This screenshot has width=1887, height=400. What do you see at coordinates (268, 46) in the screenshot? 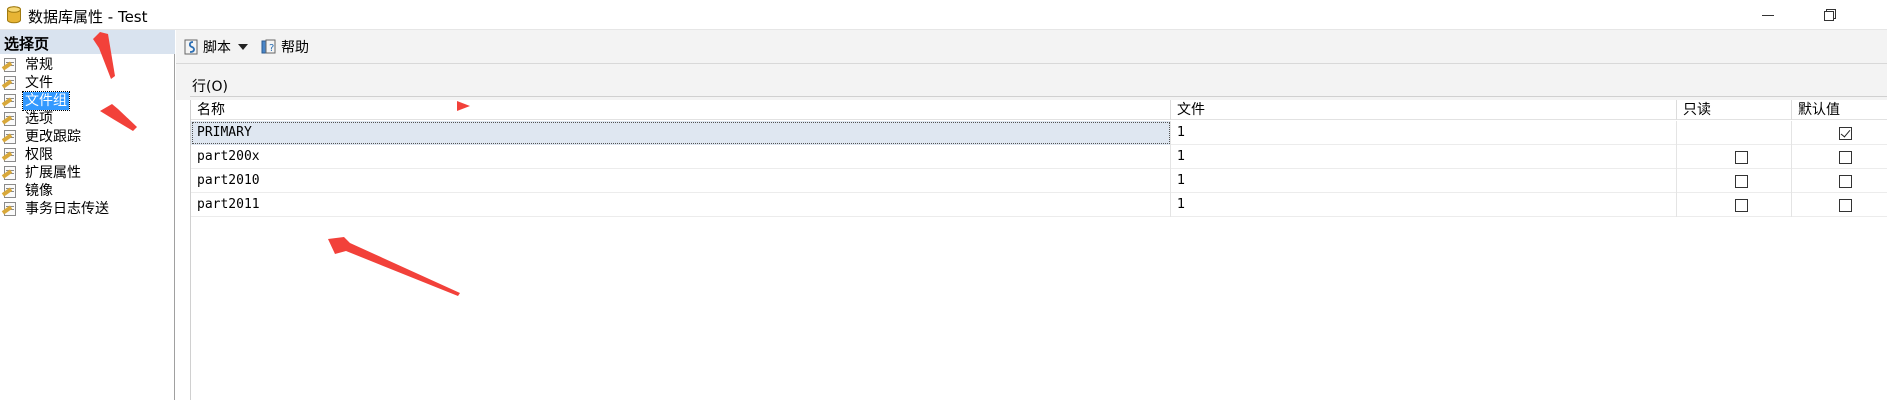
I see `help-icon: ?` at bounding box center [268, 46].